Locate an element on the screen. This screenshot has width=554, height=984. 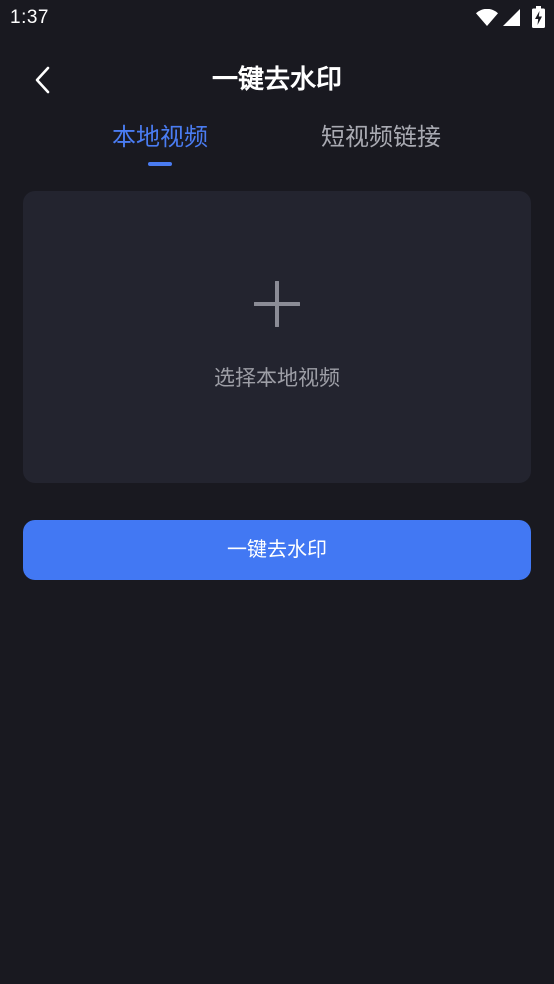
wifi-icon is located at coordinates (487, 17).